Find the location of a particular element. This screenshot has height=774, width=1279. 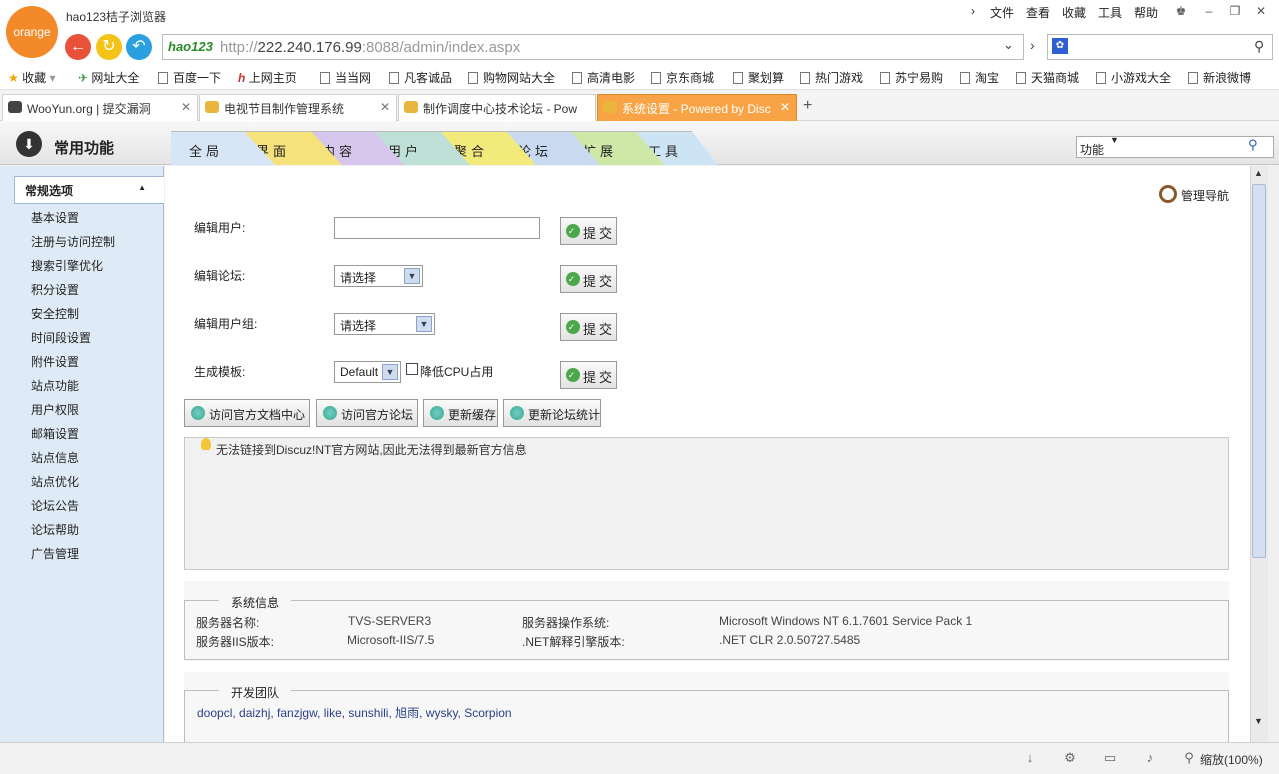

menu-help: 帮助 is located at coordinates (1146, 12).